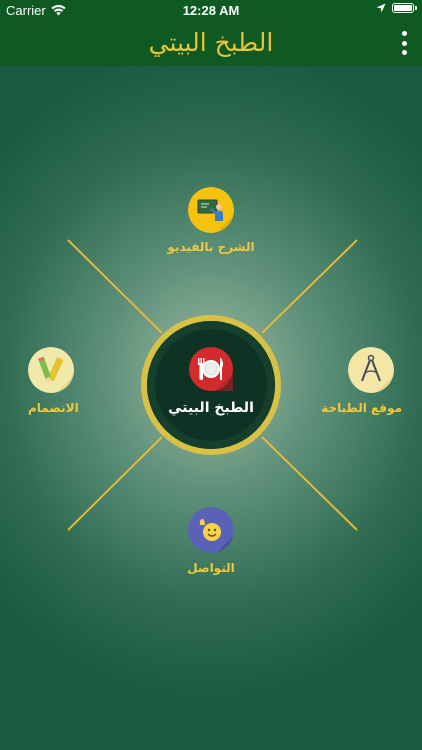 The height and width of the screenshot is (750, 422). Describe the element at coordinates (342, 408) in the screenshot. I see `site-node-label: موقع الطباخة` at that location.